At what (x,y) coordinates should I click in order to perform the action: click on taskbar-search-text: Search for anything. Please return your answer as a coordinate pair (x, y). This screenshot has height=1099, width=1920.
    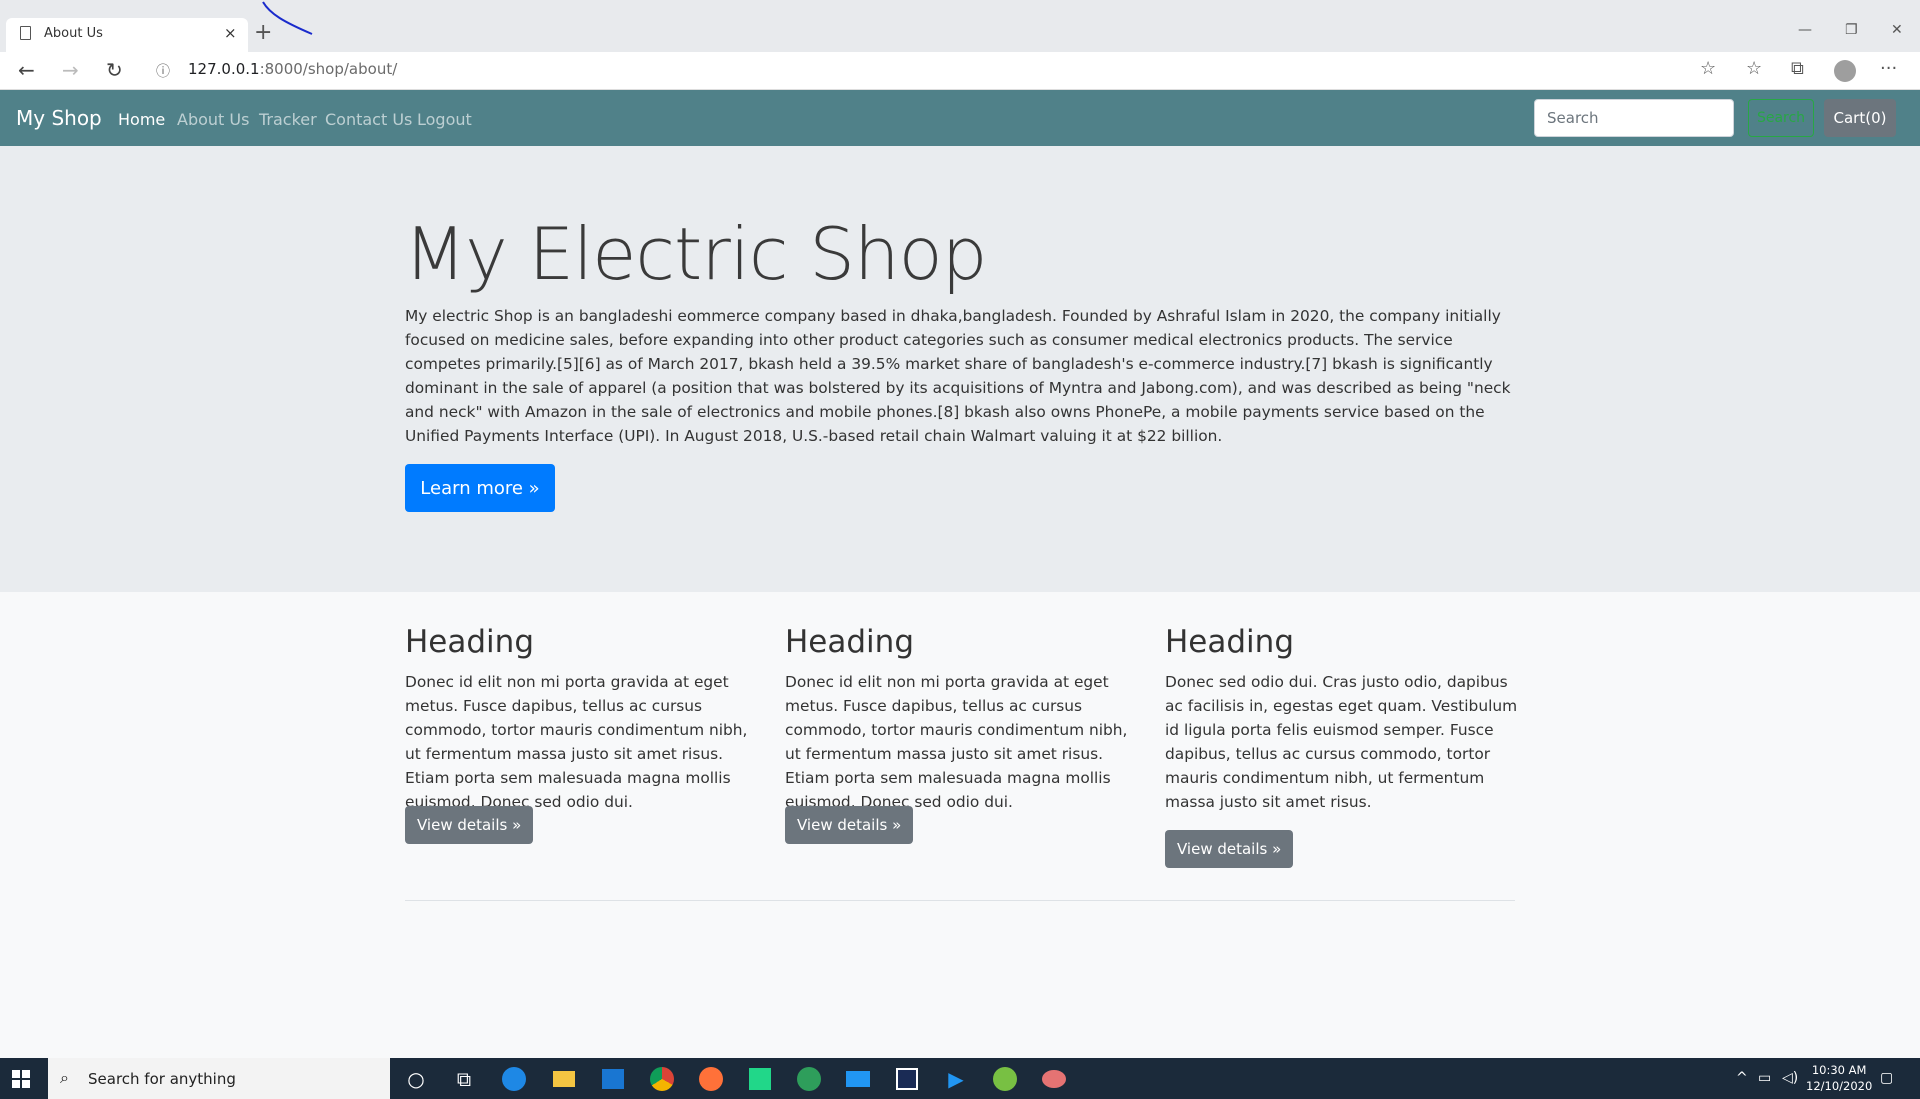
    Looking at the image, I should click on (162, 1079).